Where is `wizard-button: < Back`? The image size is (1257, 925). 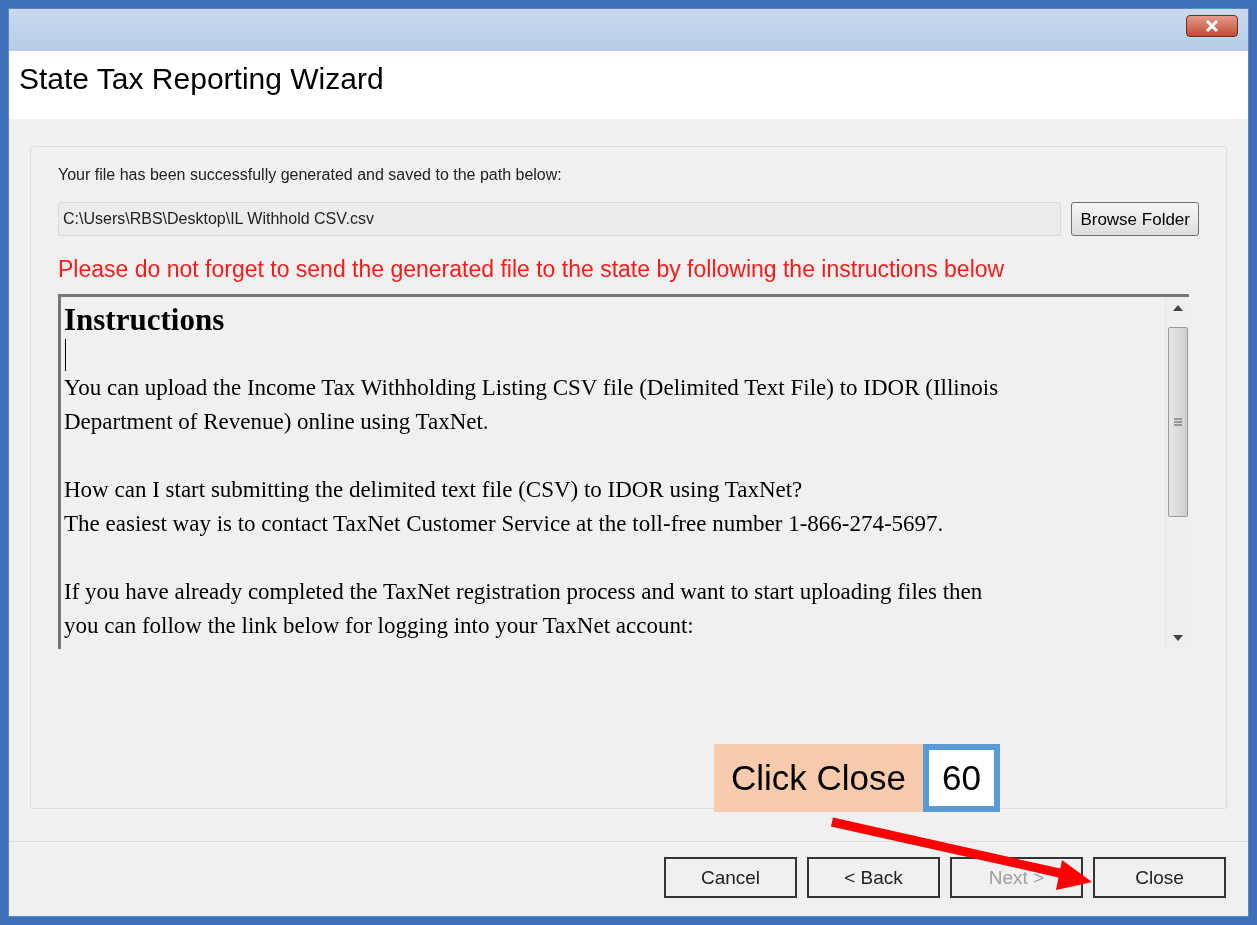
wizard-button: < Back is located at coordinates (873, 878).